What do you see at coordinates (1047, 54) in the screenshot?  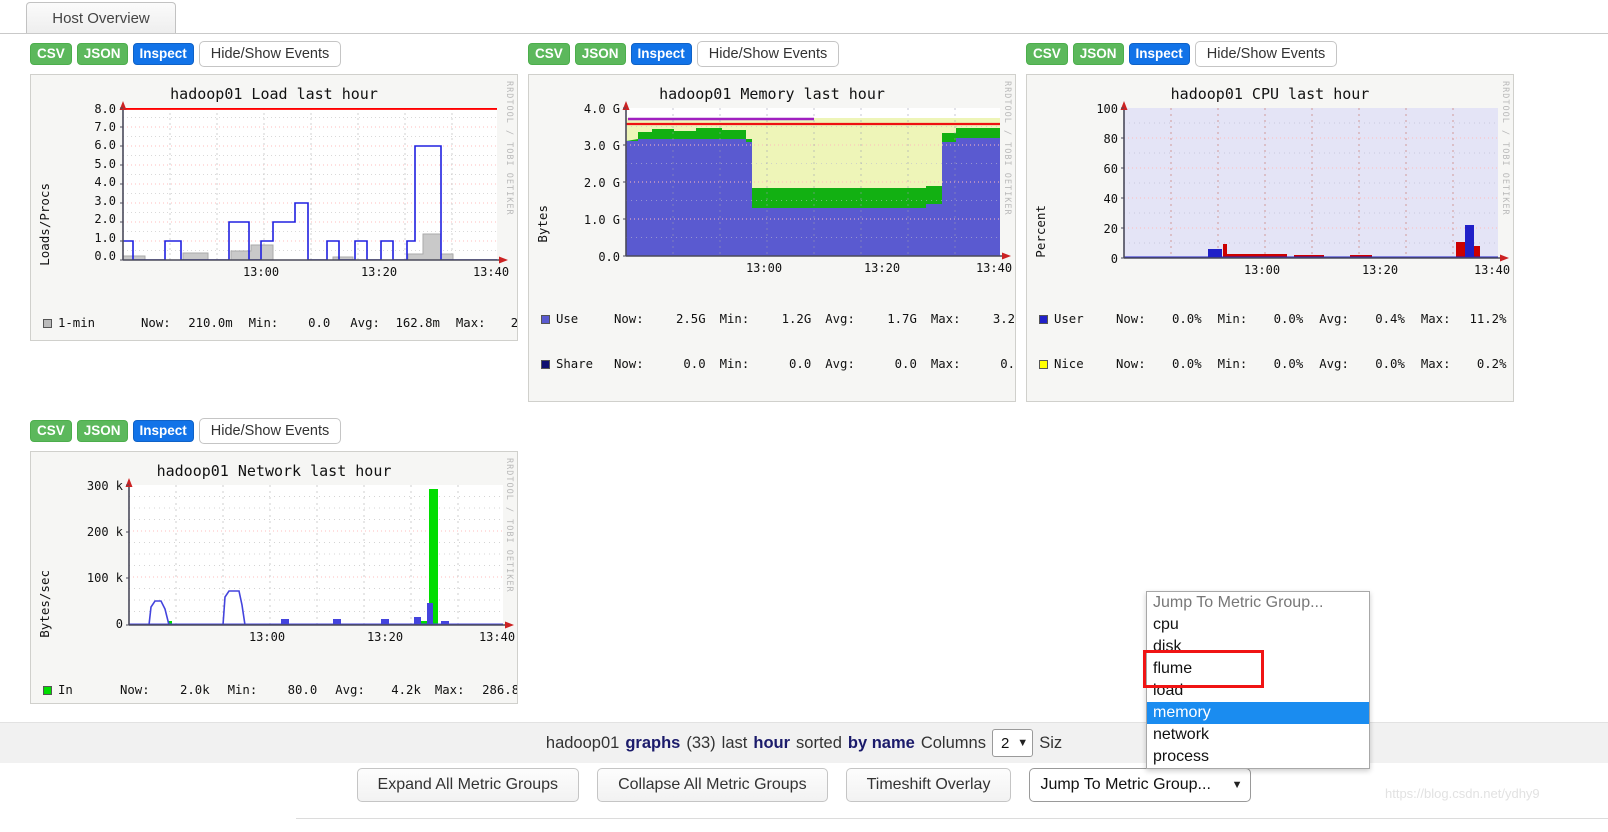 I see `csv-button-cpu: CSV` at bounding box center [1047, 54].